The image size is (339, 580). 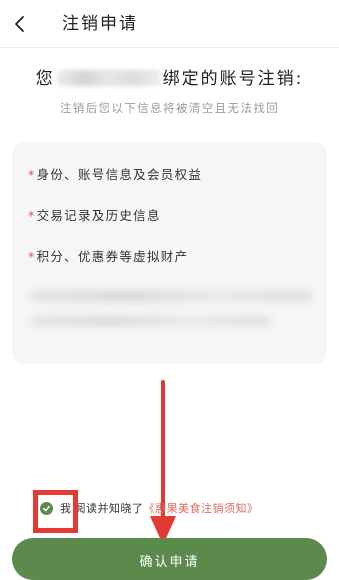 I want to click on masked-phone-number, so click(x=108, y=78).